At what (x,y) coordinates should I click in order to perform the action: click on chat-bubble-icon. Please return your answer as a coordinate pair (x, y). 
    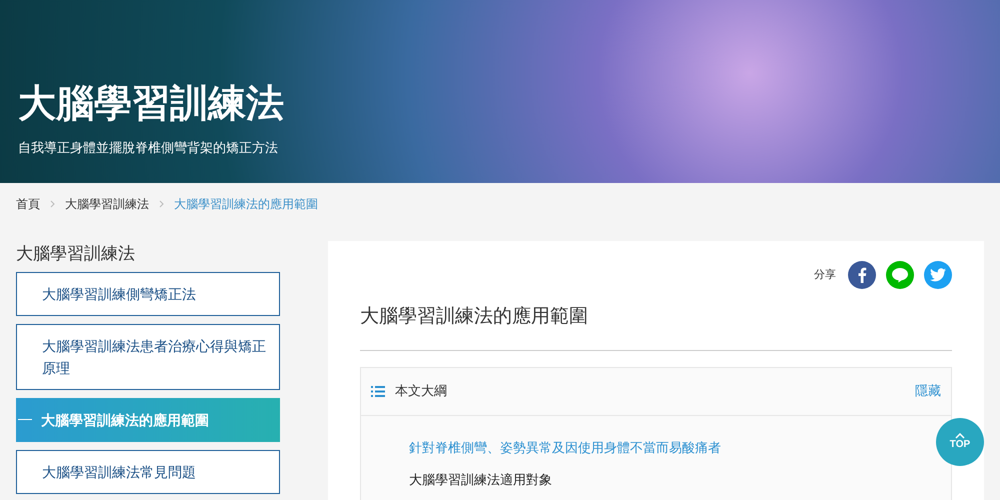
    Looking at the image, I should click on (900, 275).